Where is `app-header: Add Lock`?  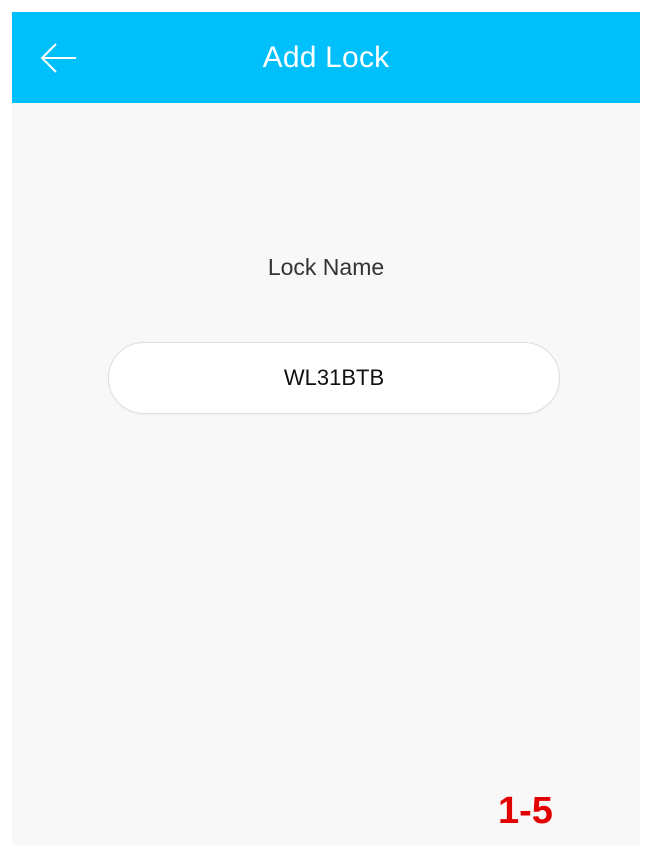
app-header: Add Lock is located at coordinates (326, 57).